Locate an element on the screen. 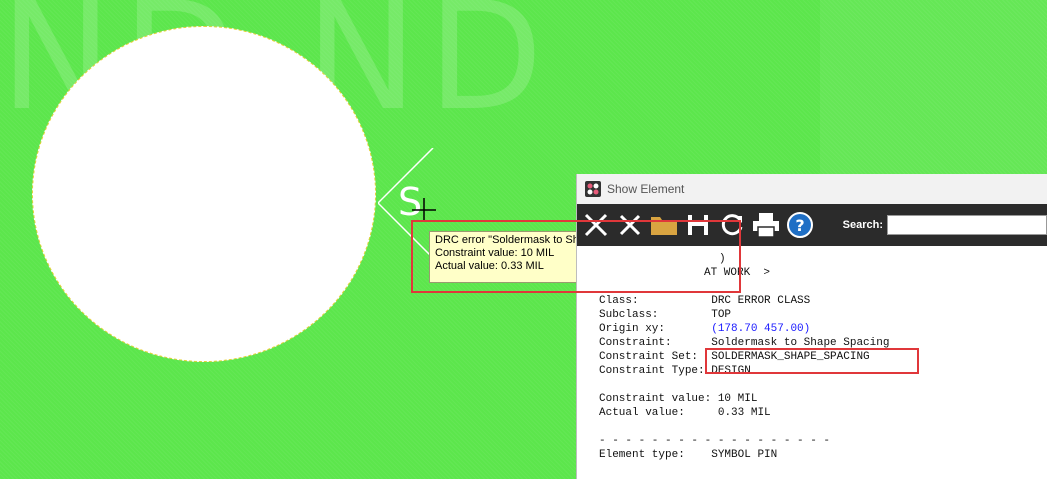 The width and height of the screenshot is (1047, 479). report-label: Class: is located at coordinates (619, 301).